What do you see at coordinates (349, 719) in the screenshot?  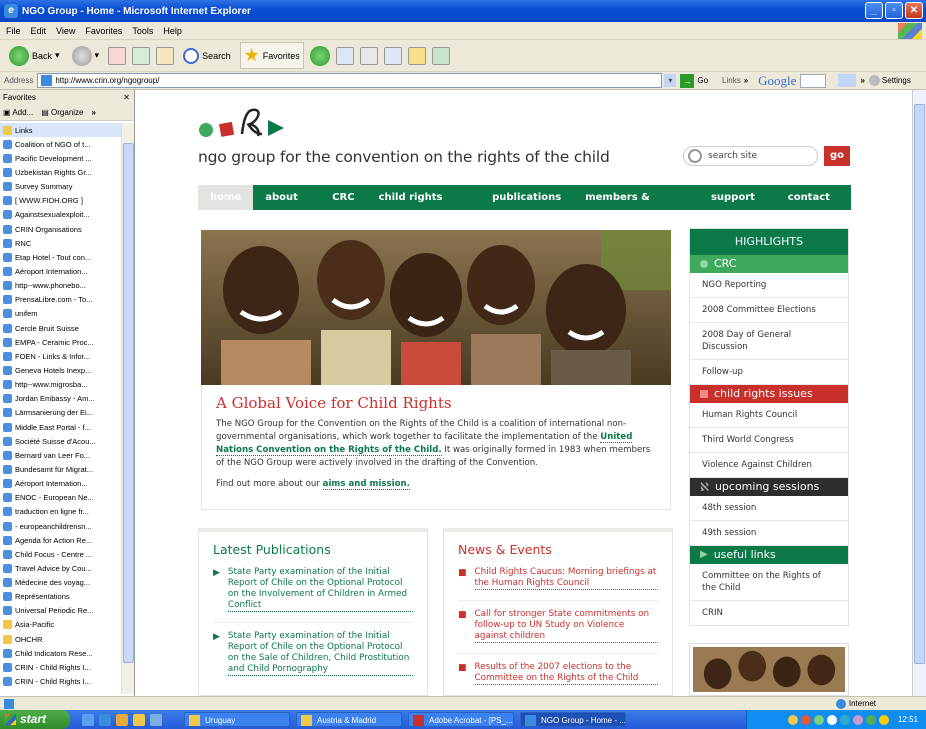 I see `task-austria-madrid: Austria & Madrid` at bounding box center [349, 719].